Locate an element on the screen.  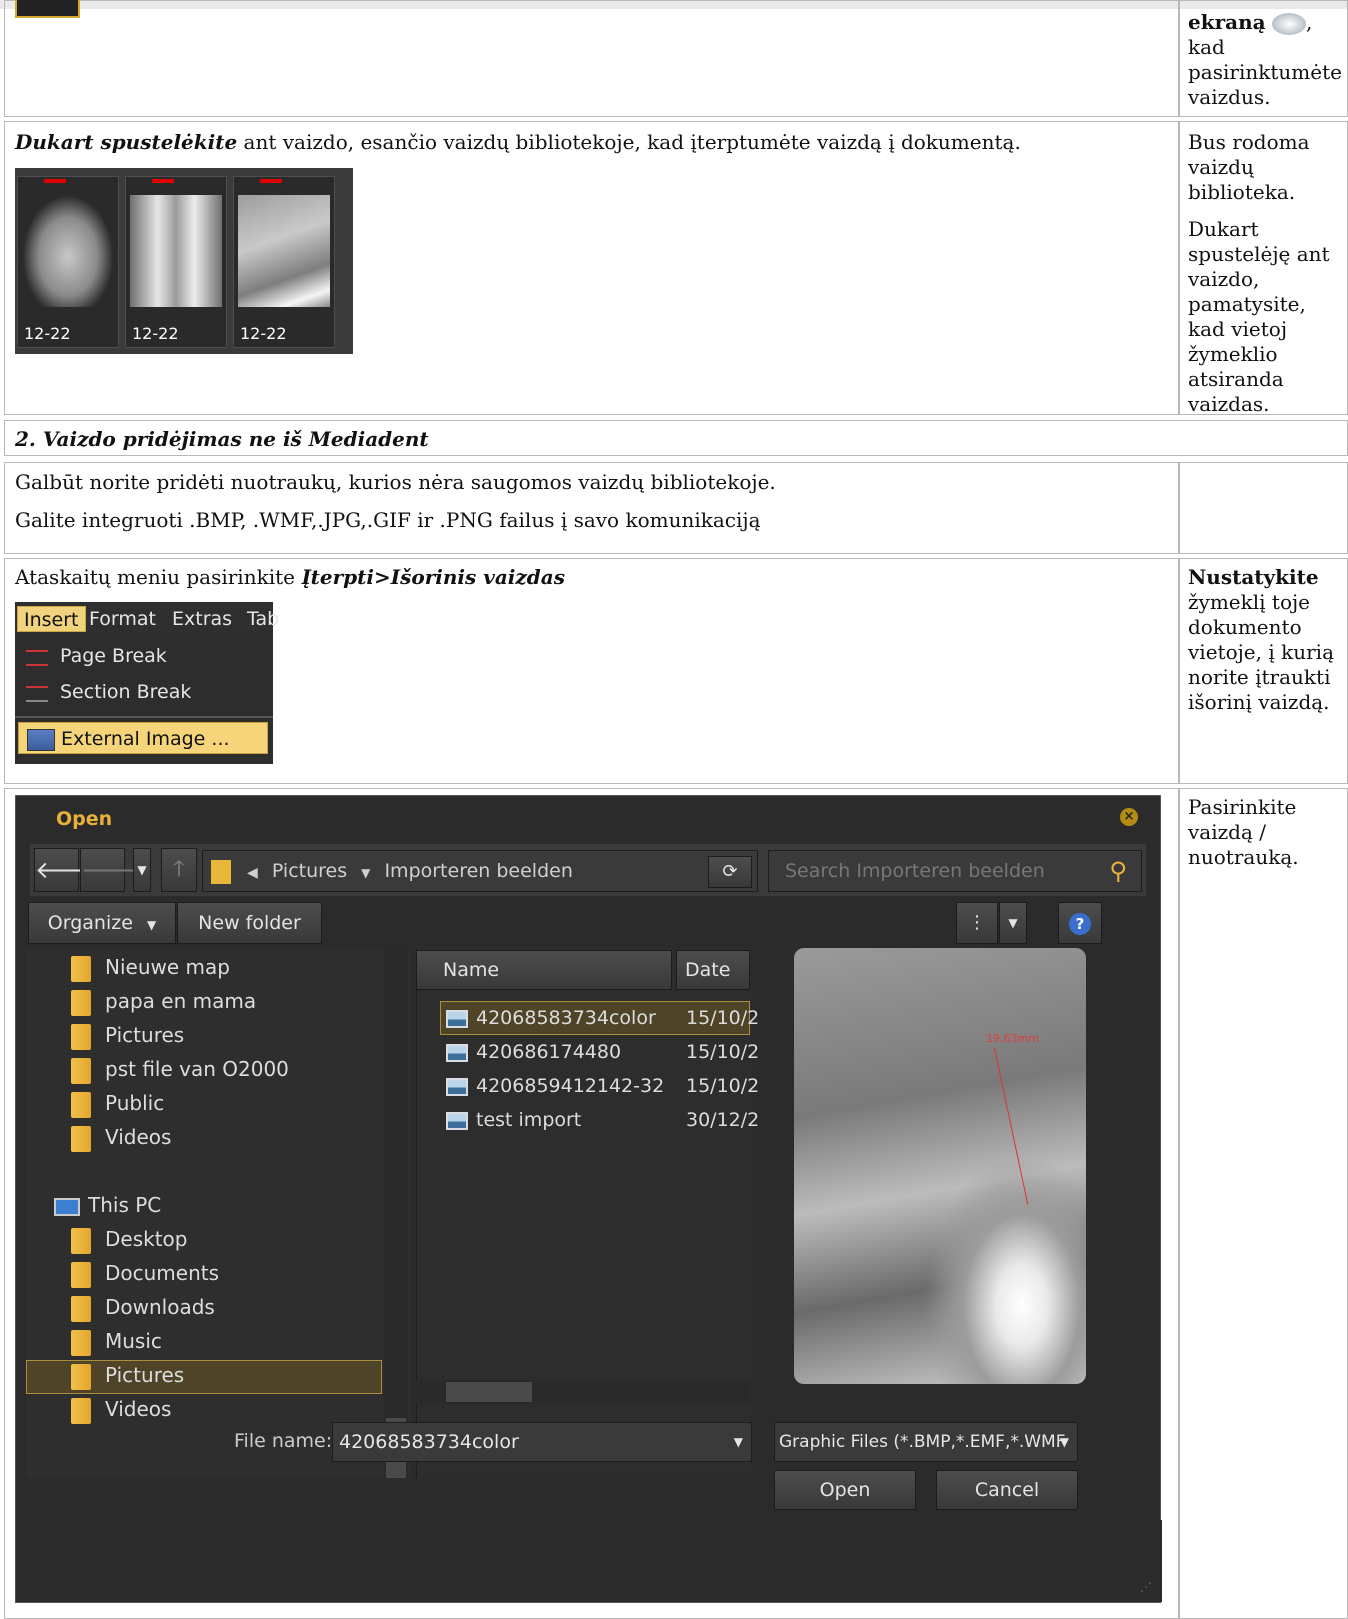
section-heading: 2. Vaizdo pridėjimas ne iš Mediadent is located at coordinates (222, 439).